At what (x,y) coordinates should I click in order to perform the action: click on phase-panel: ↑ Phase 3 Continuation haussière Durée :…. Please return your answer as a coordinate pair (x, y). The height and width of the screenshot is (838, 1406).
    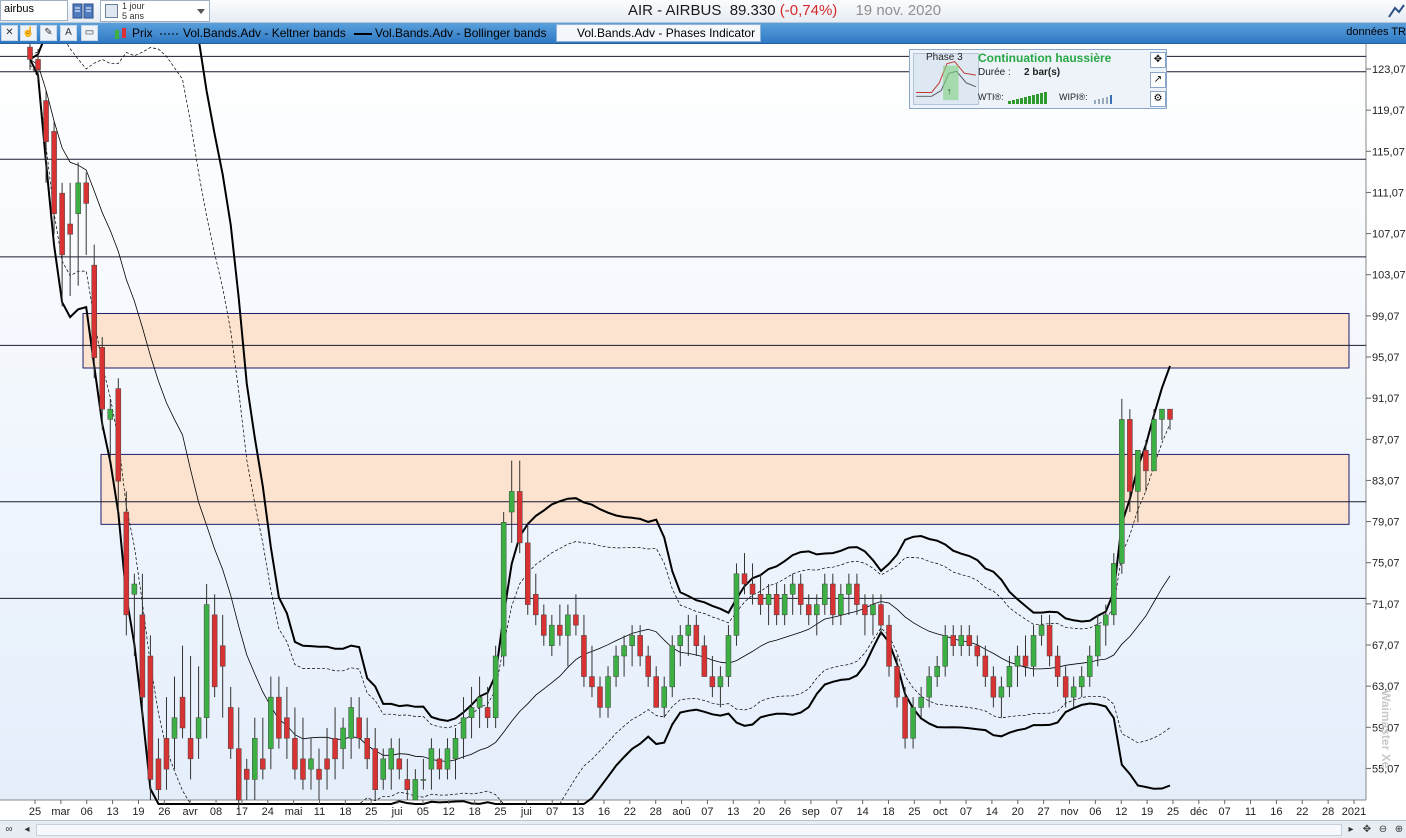
    Looking at the image, I should click on (1038, 79).